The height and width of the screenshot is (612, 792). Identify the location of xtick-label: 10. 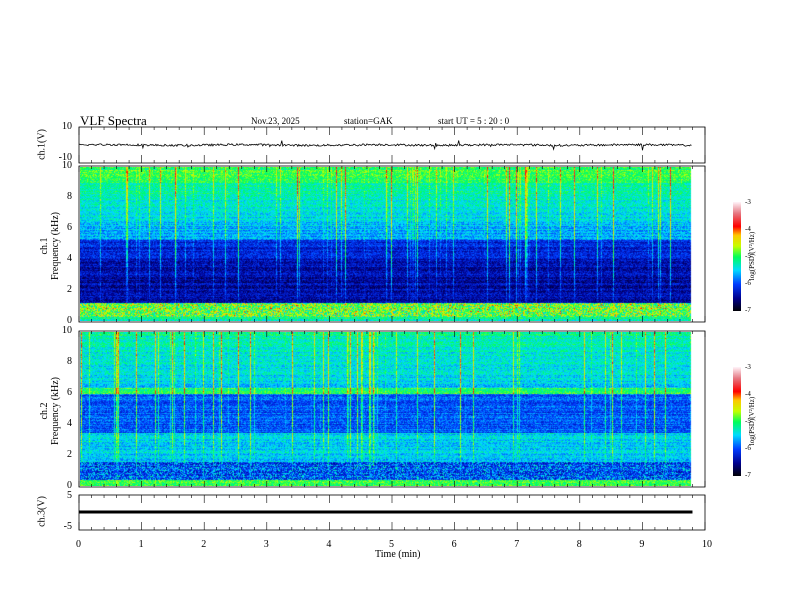
(707, 544).